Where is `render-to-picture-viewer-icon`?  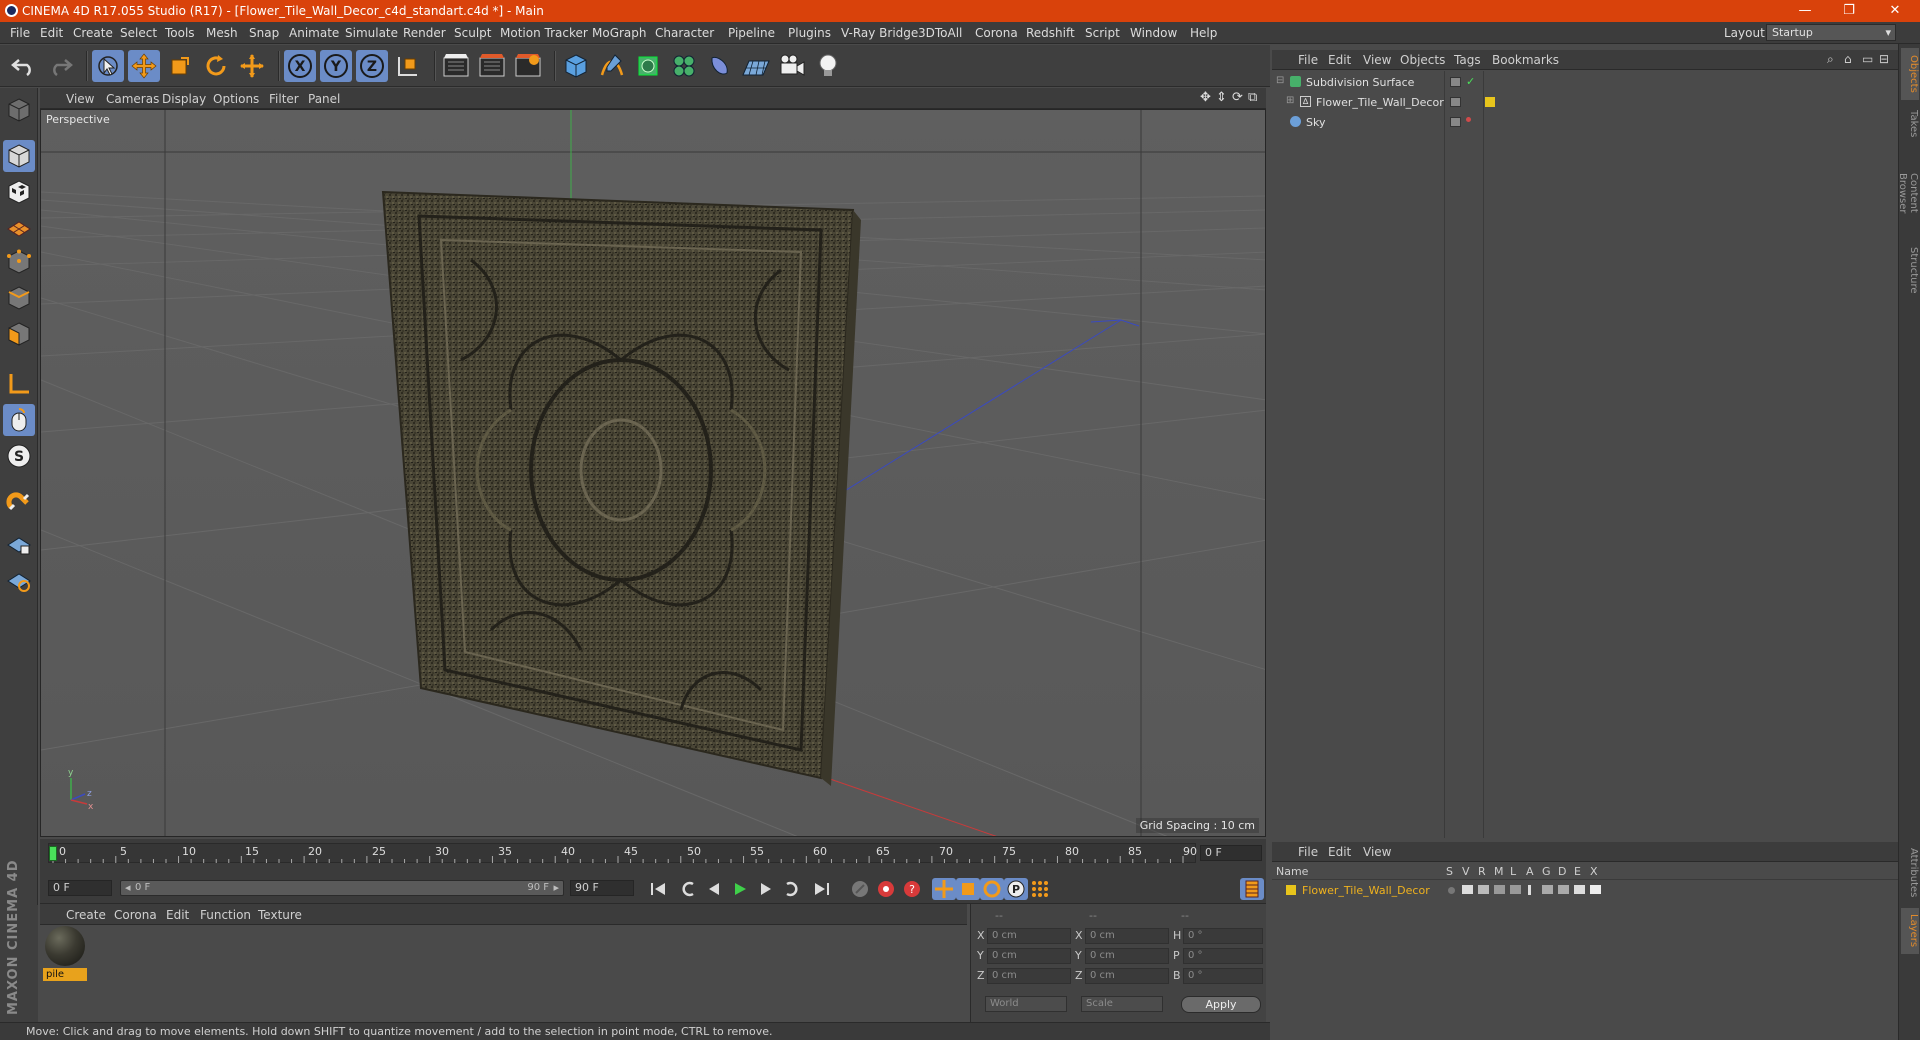
render-to-picture-viewer-icon is located at coordinates (492, 66).